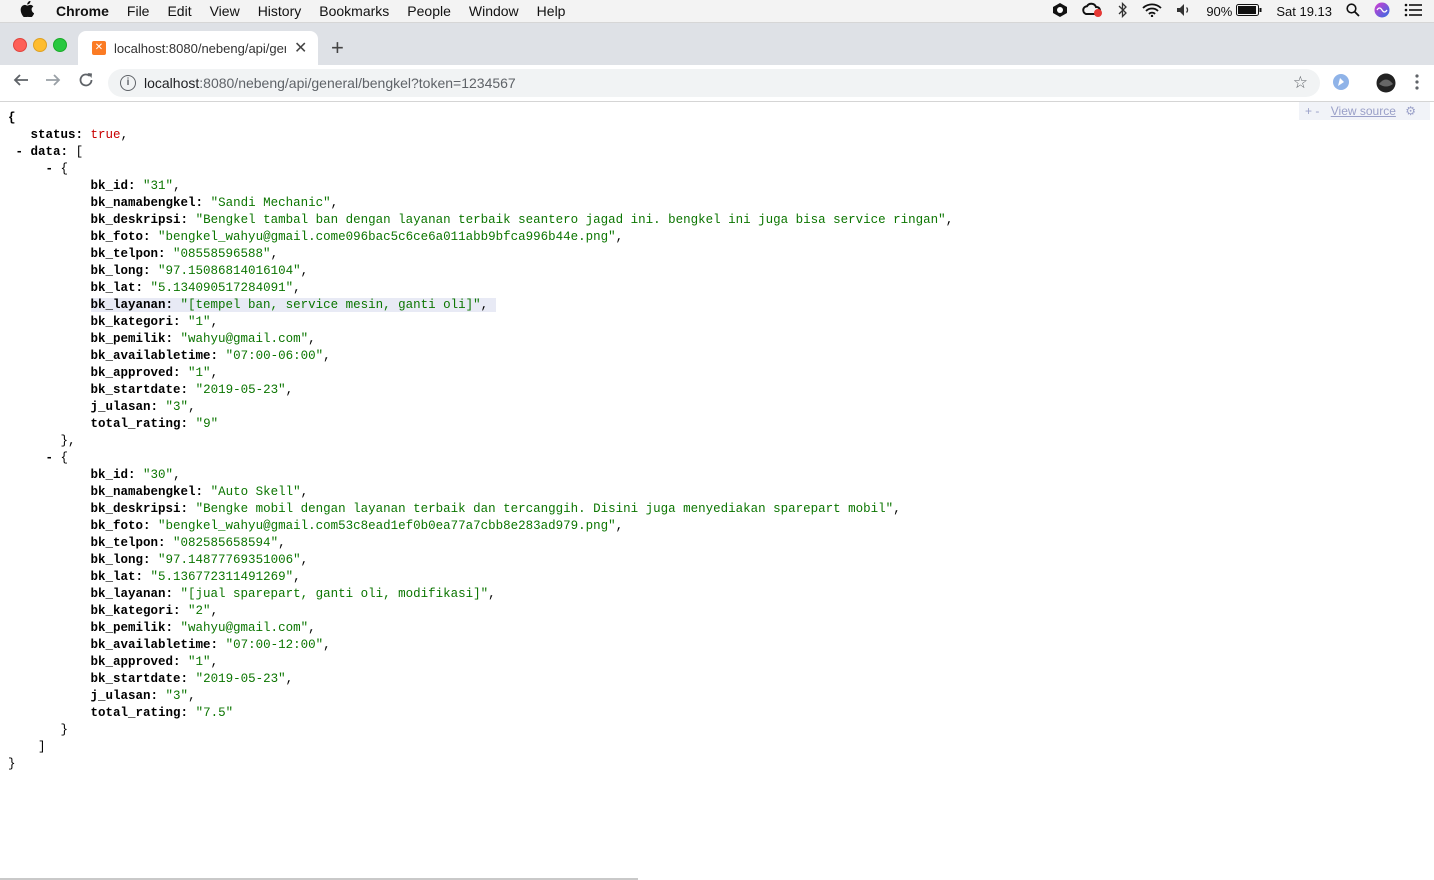  I want to click on apple-menu-icon, so click(28, 10).